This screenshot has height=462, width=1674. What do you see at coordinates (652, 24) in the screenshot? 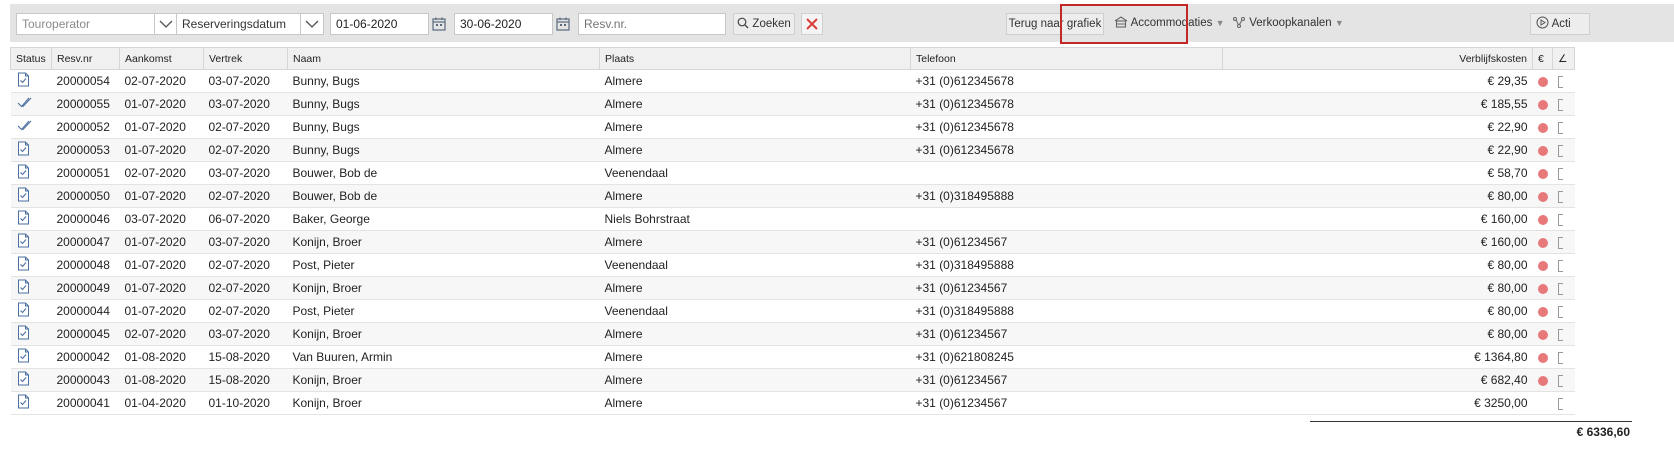
I see `resv-nr-input` at bounding box center [652, 24].